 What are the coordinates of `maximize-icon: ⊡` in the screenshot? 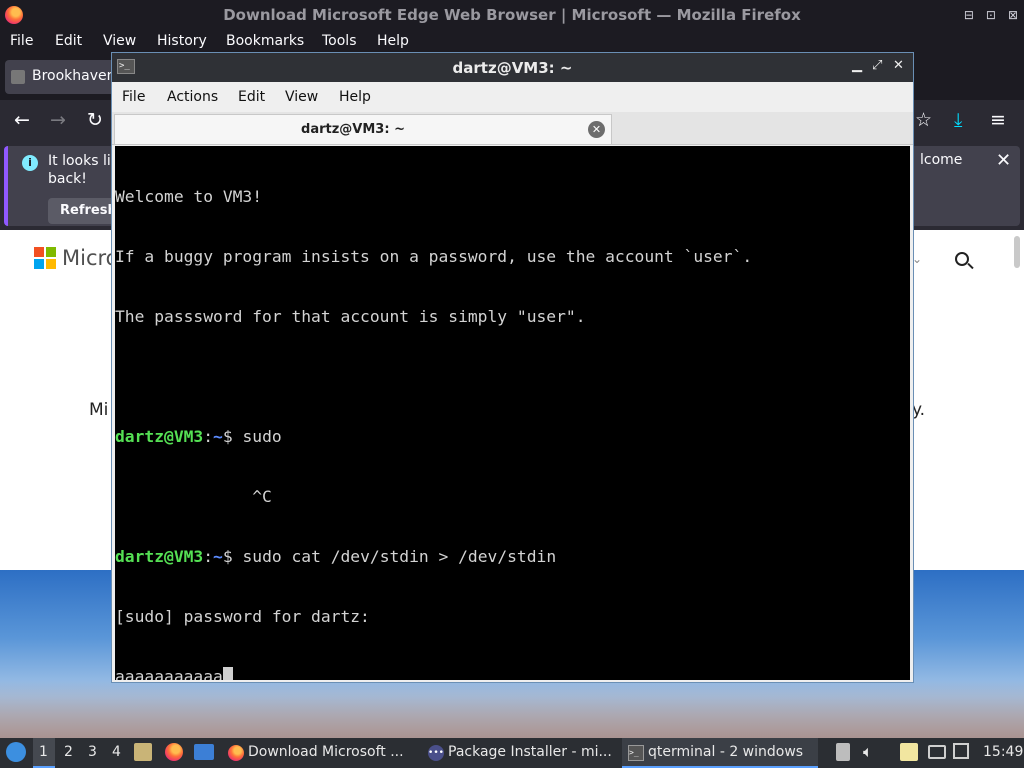 It's located at (991, 15).